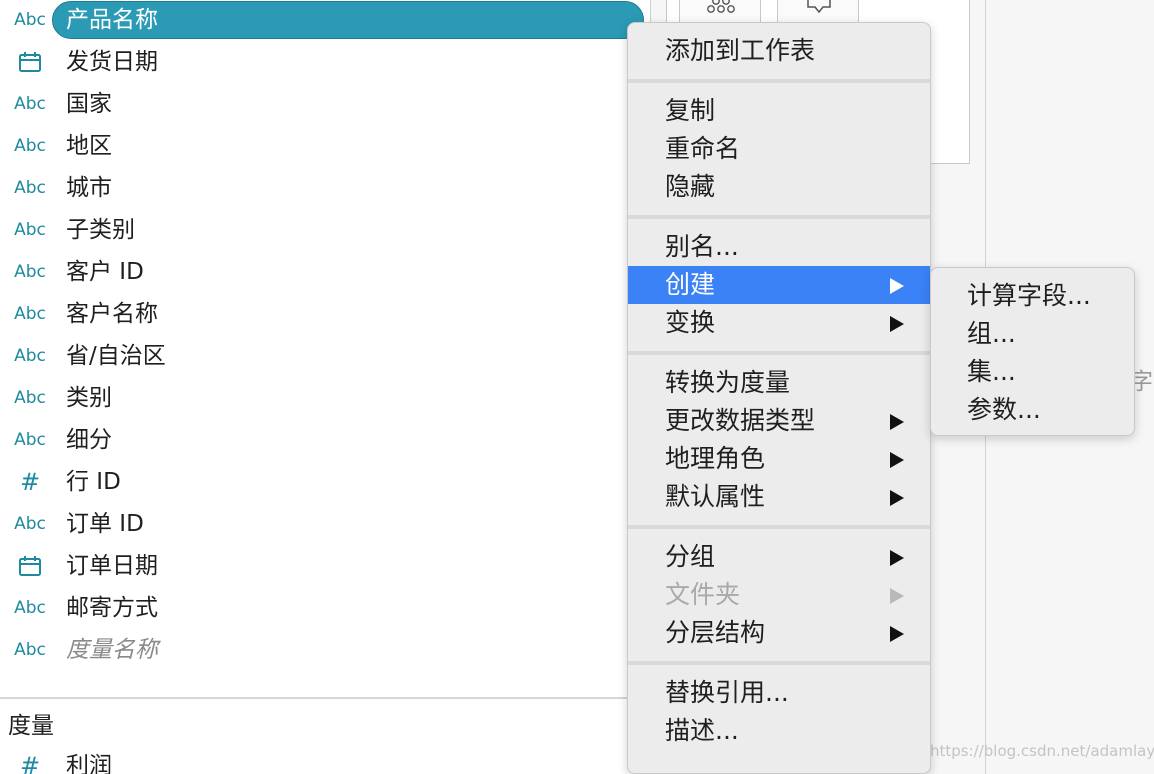 The height and width of the screenshot is (774, 1154). What do you see at coordinates (325, 482) in the screenshot?
I see `field-row: # 行 ID` at bounding box center [325, 482].